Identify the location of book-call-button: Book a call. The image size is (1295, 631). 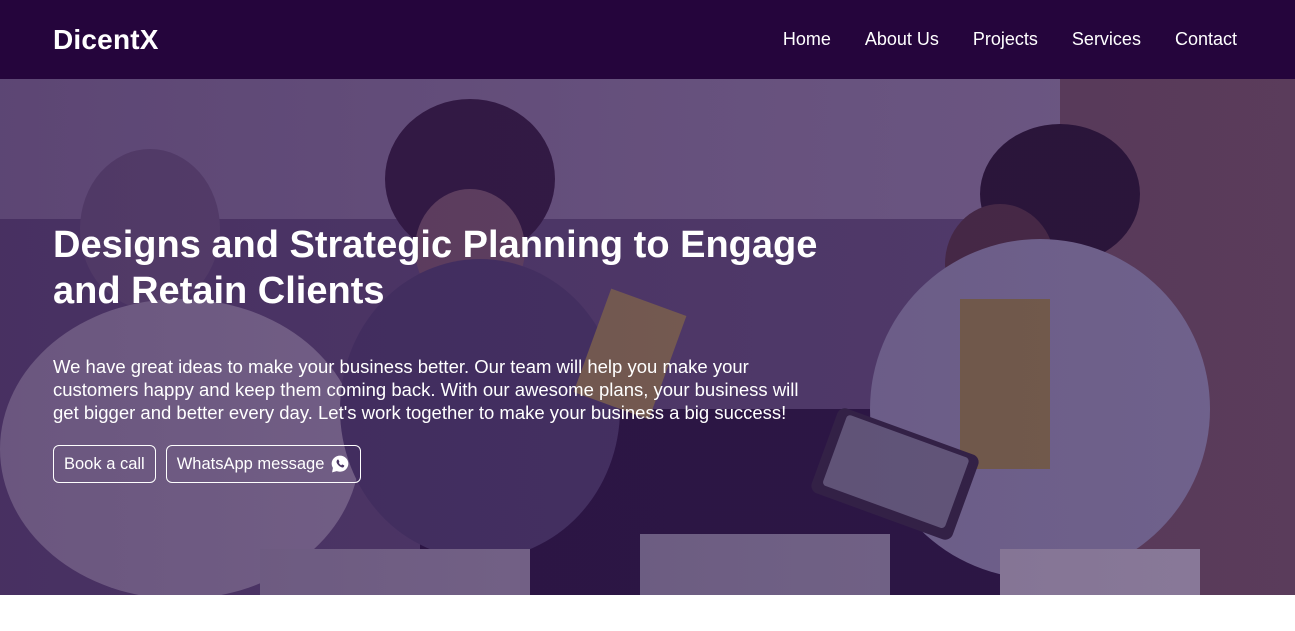
(104, 464).